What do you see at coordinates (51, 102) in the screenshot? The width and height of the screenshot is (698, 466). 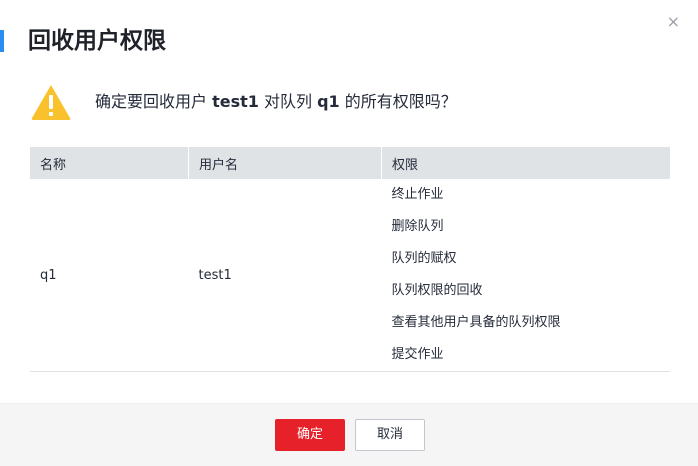 I see `warning-triangle-icon` at bounding box center [51, 102].